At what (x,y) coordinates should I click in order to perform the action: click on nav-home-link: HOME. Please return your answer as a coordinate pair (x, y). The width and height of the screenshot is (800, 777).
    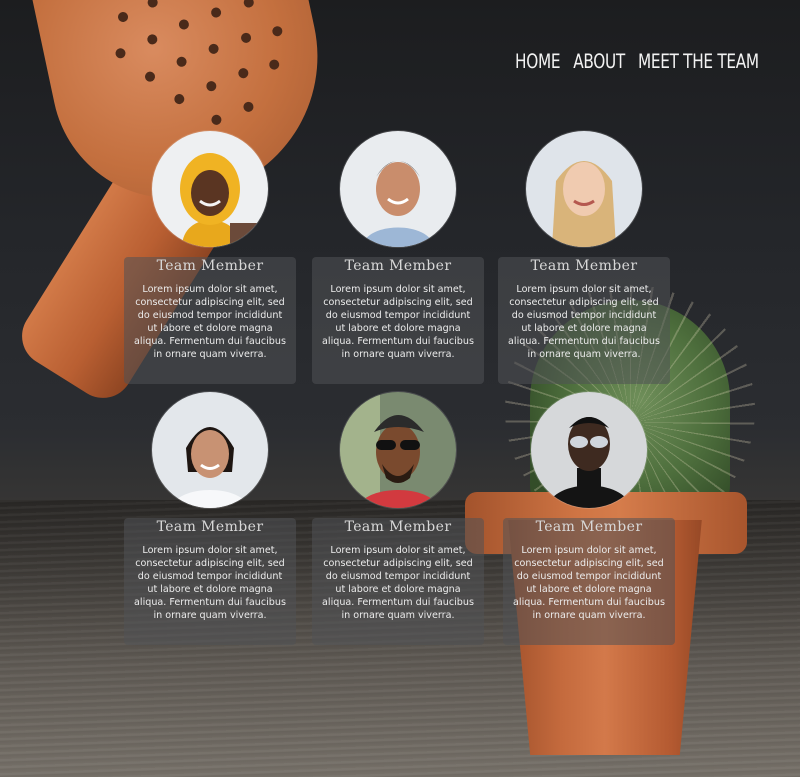
    Looking at the image, I should click on (538, 62).